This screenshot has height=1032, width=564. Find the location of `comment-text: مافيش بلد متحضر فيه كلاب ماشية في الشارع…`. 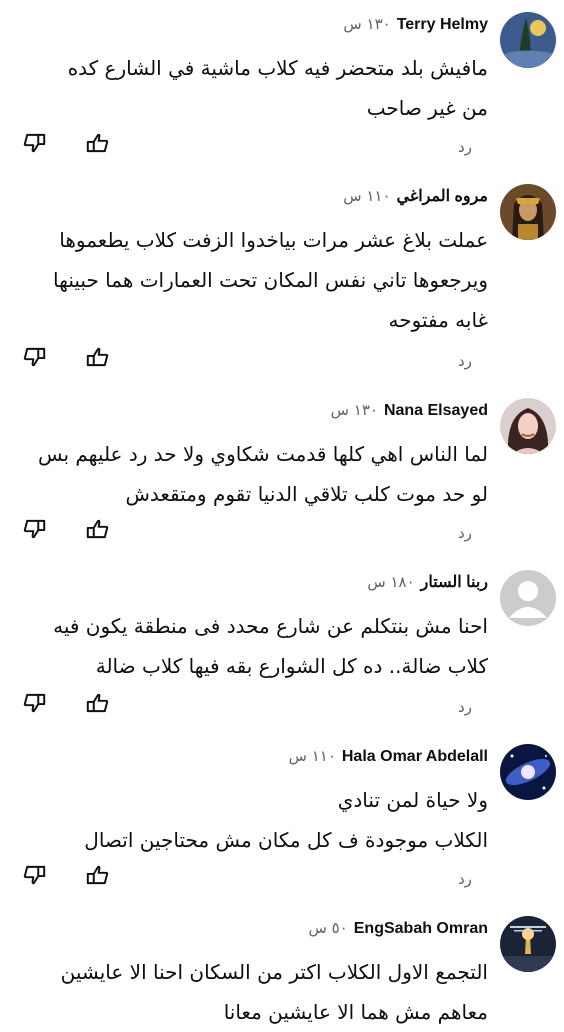

comment-text: مافيش بلد متحضر فيه كلاب ماشية في الشارع… is located at coordinates (252, 88).